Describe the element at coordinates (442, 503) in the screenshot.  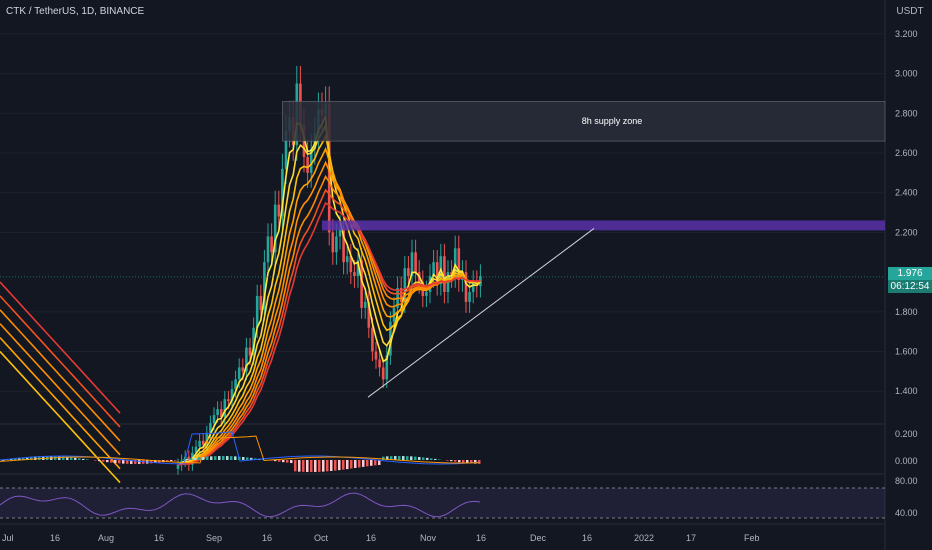
I see `rsi-band` at that location.